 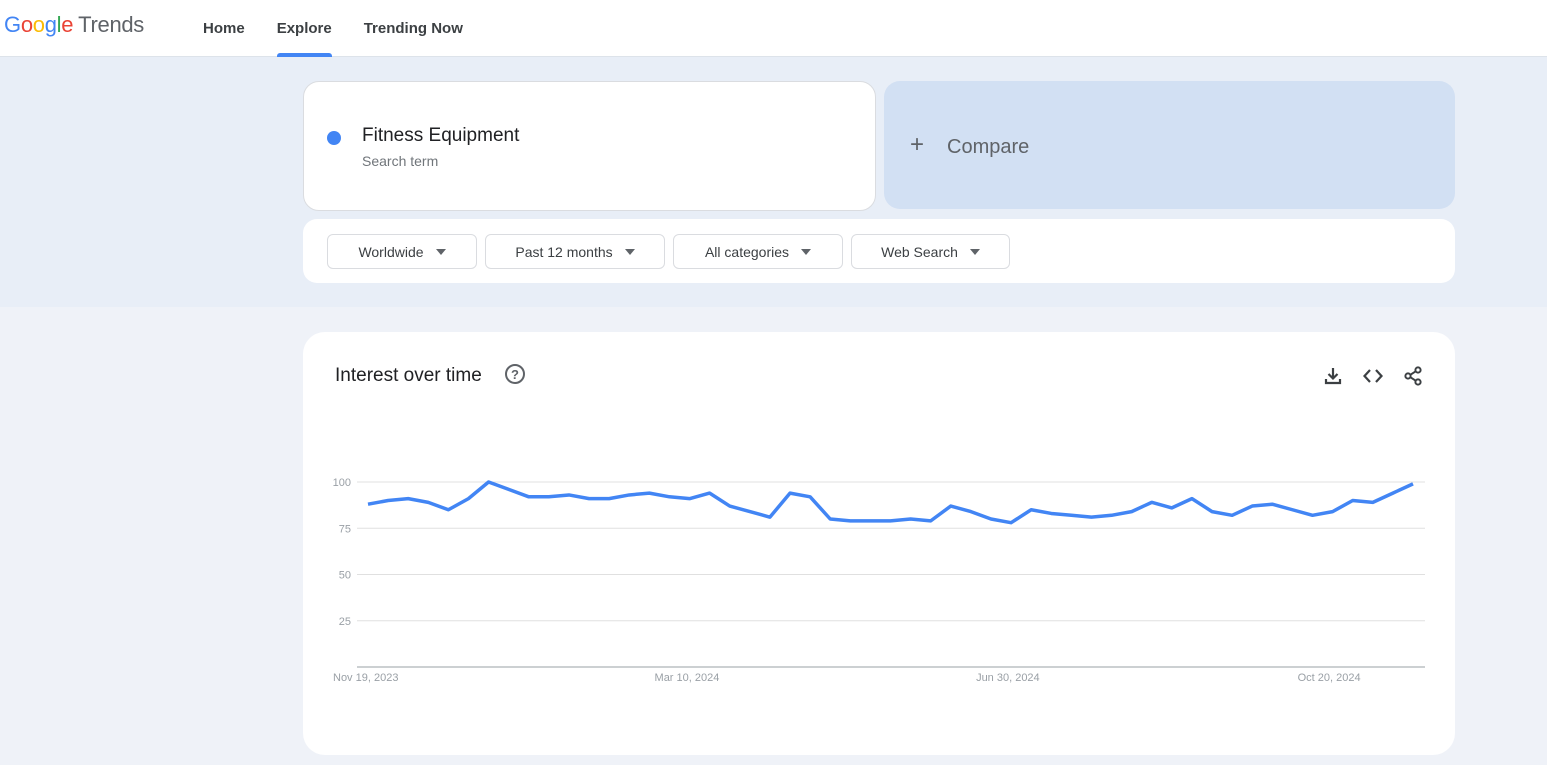 I want to click on plus-icon: +, so click(x=917, y=144).